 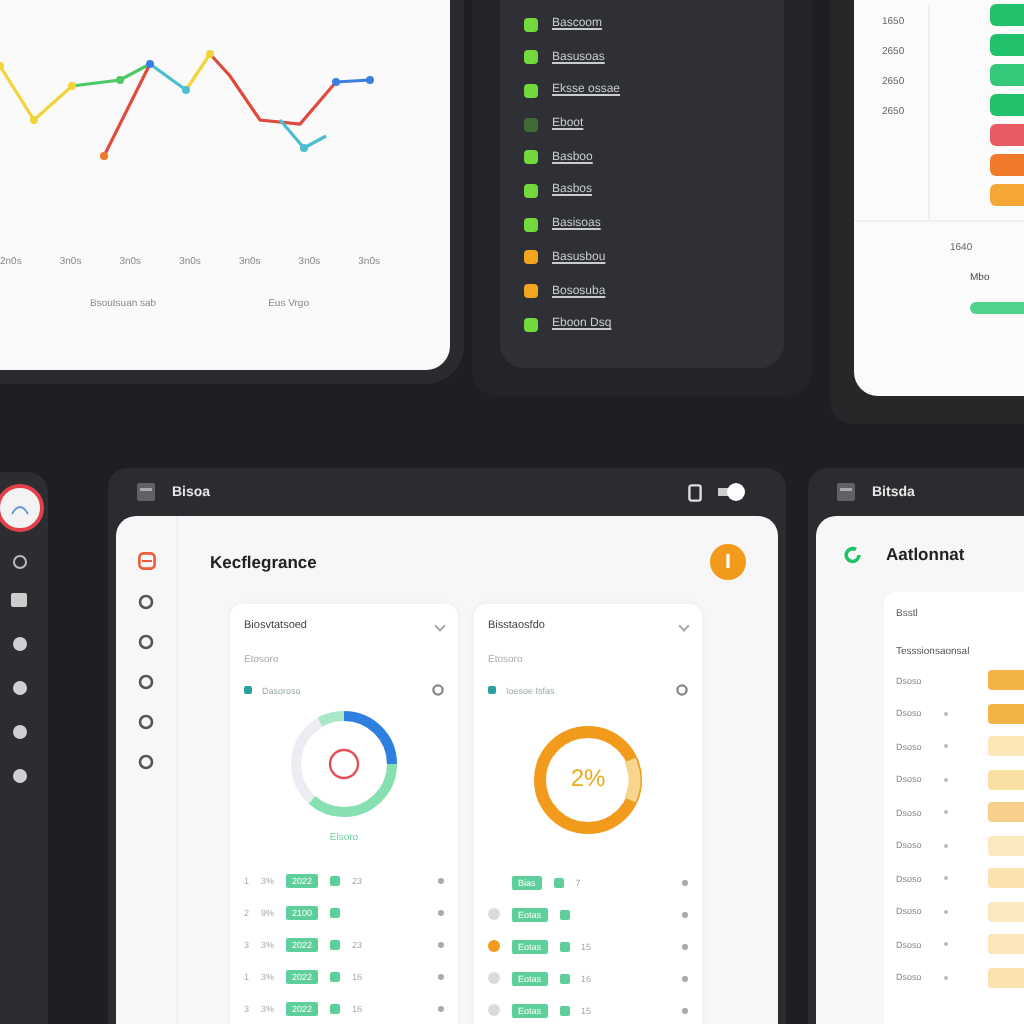 I want to click on ring-value: 2%, so click(x=588, y=778).